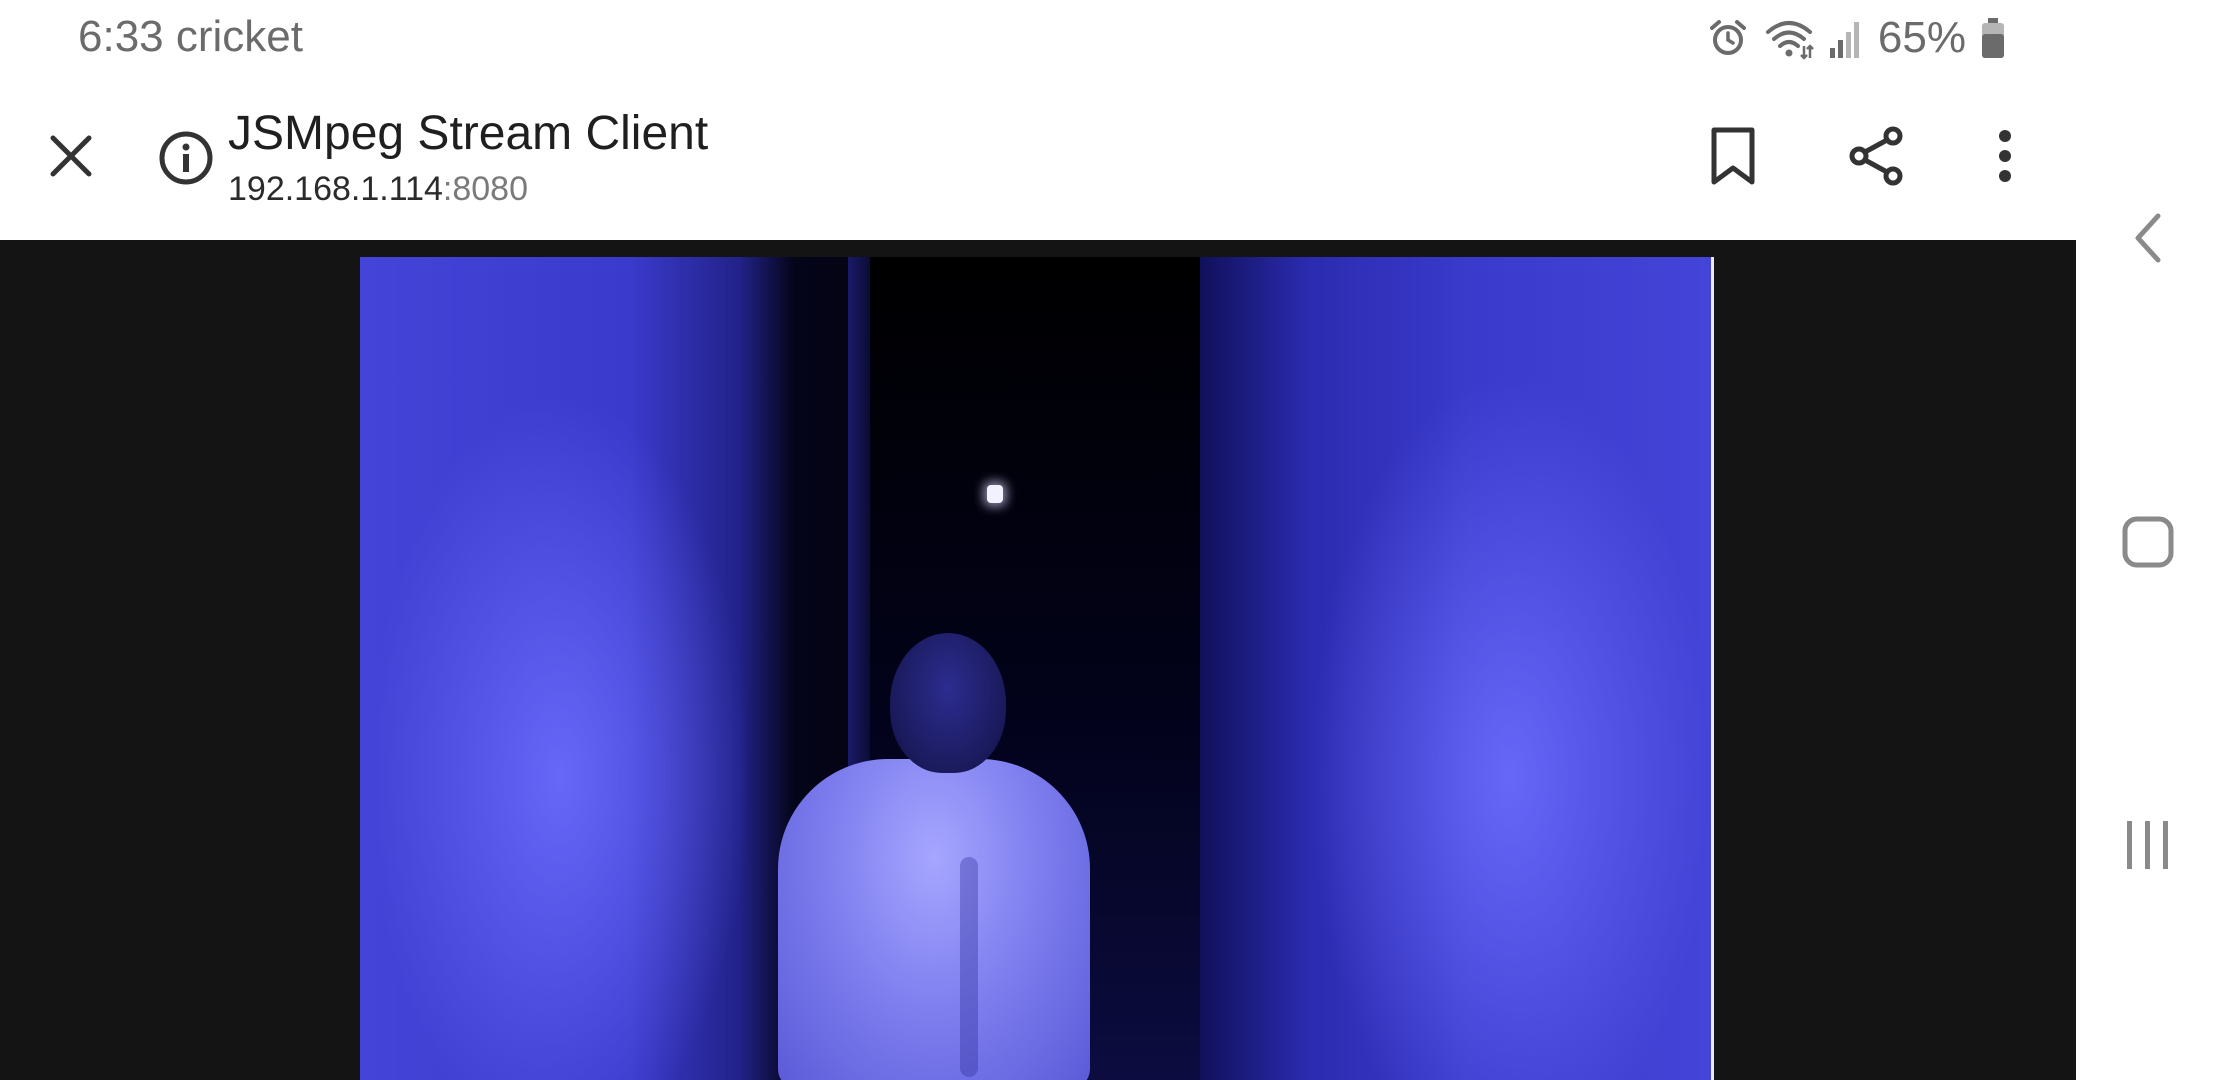  I want to click on bookmark-icon, so click(1733, 158).